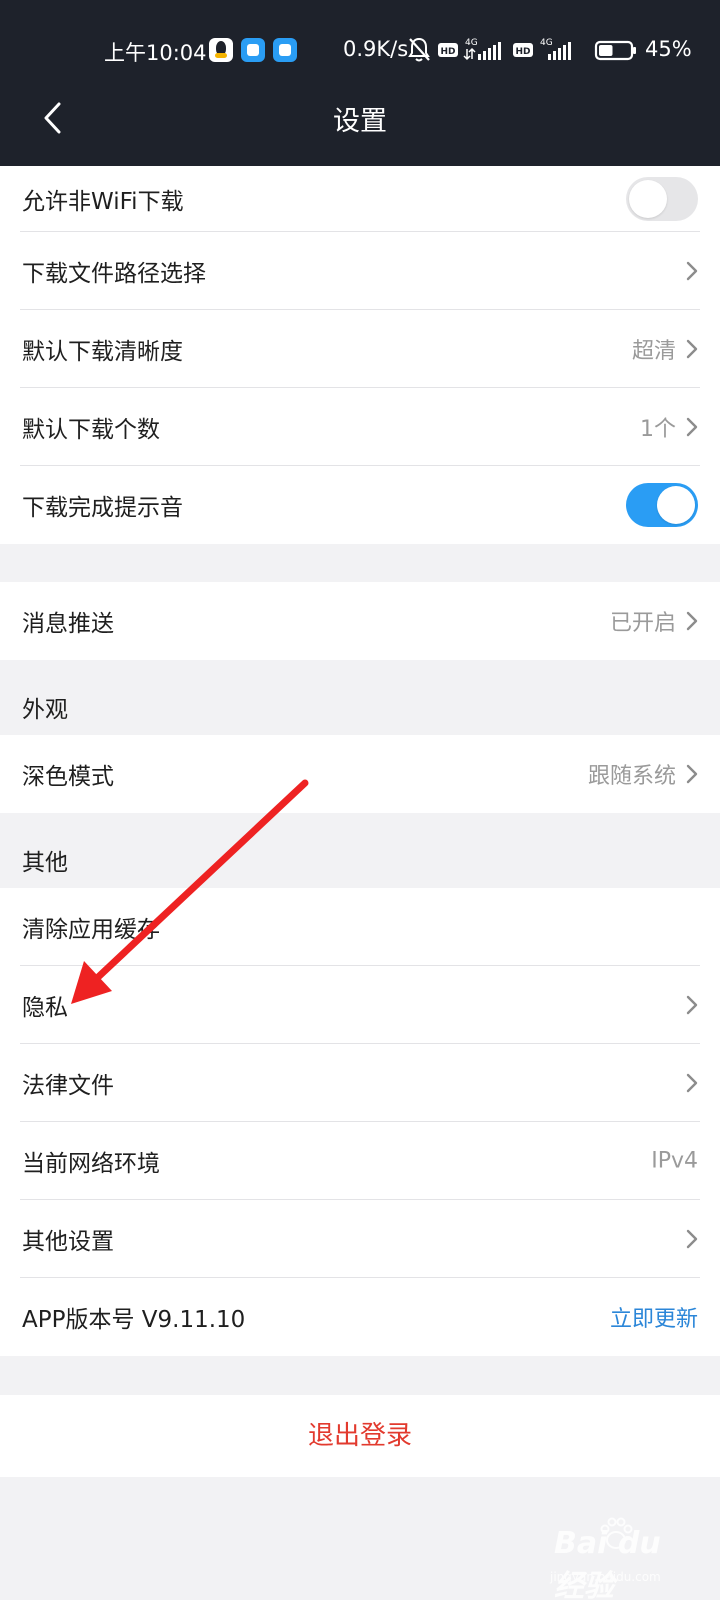 This screenshot has height=1600, width=720. I want to click on logout-button: 退出登录, so click(360, 1436).